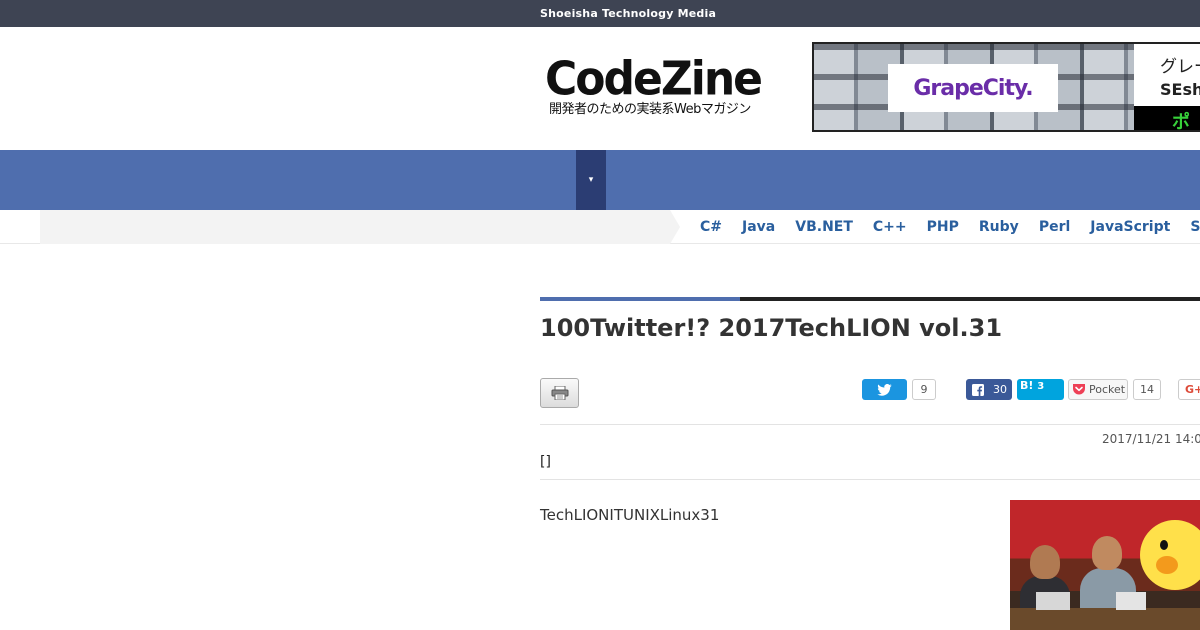 The width and height of the screenshot is (1200, 630). I want to click on ad-banner: GrapeCity. グレー SEsho ポ, so click(1006, 87).